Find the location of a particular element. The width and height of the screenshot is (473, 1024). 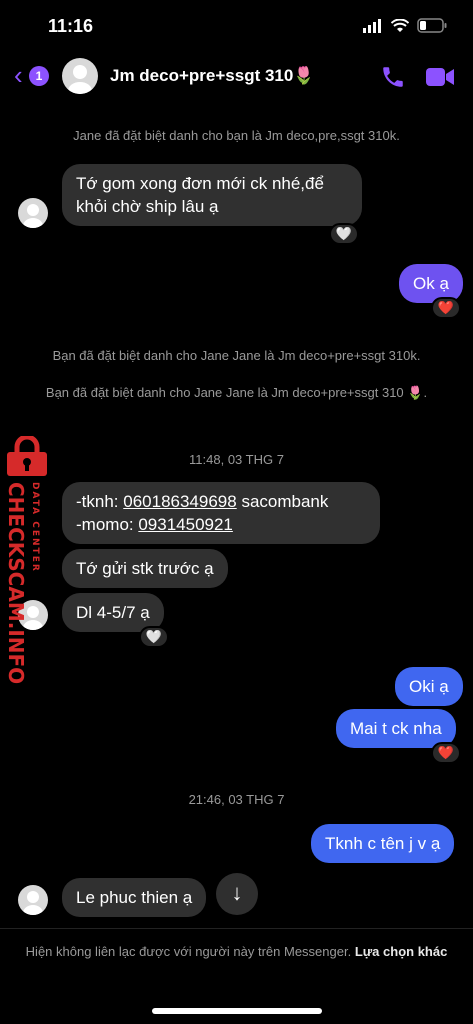

status-time: 11:16 is located at coordinates (71, 26).